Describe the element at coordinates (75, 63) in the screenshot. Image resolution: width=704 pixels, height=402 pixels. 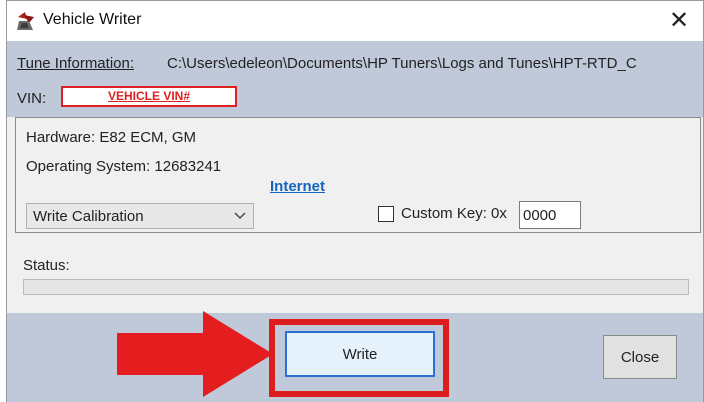
I see `tune-information-label: Tune Information:` at that location.